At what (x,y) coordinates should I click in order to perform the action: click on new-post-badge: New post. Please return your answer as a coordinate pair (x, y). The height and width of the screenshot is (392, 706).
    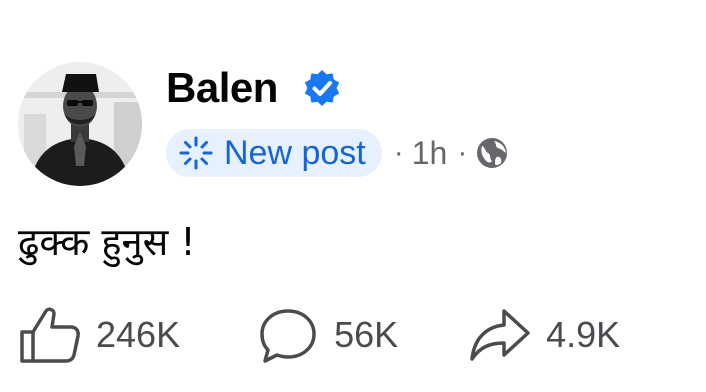
    Looking at the image, I should click on (274, 153).